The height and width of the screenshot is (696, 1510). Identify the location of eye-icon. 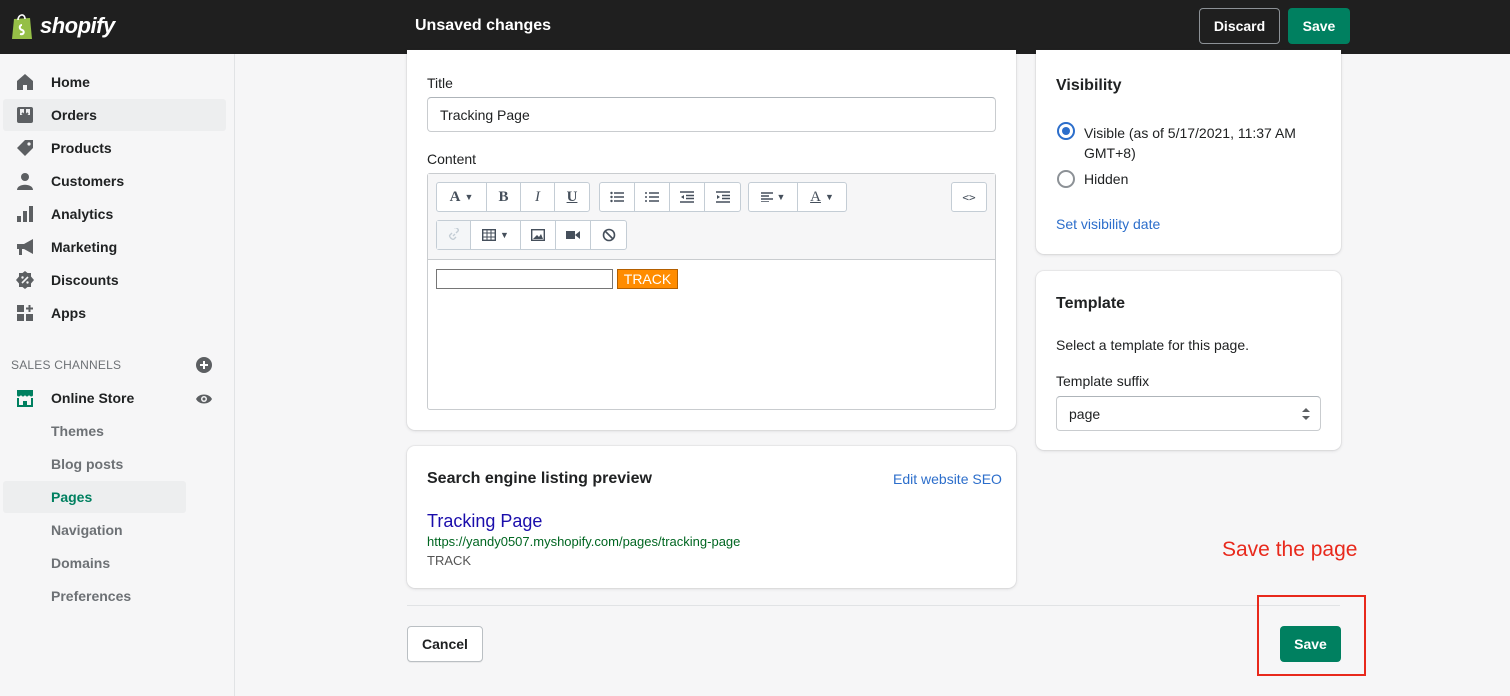
(204, 400).